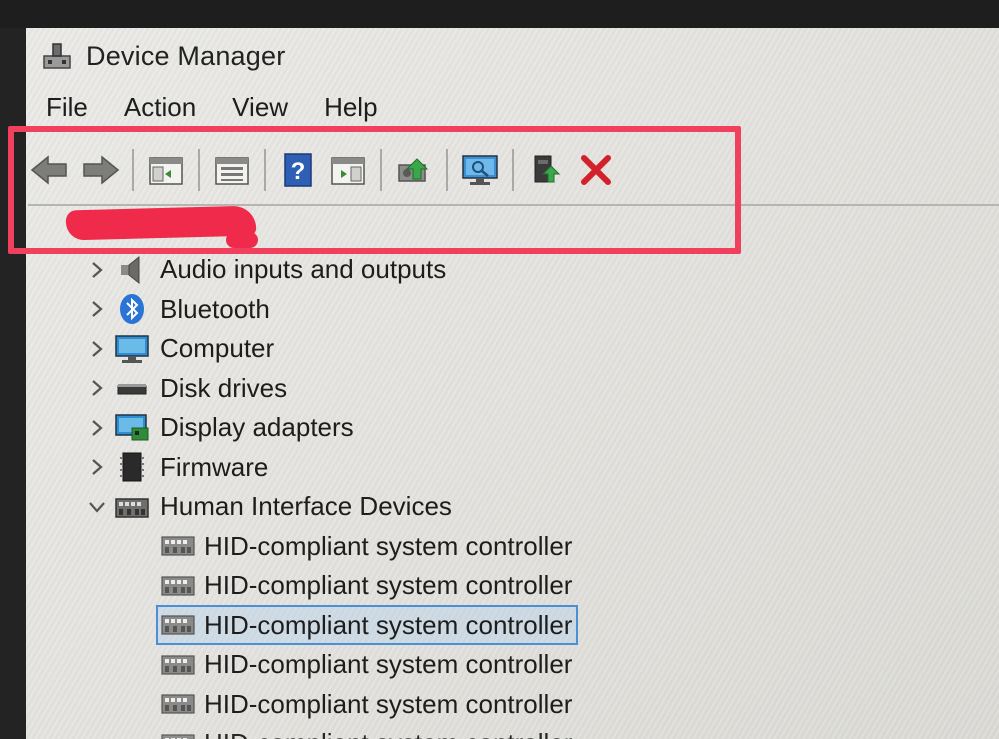 The image size is (999, 739). Describe the element at coordinates (132, 388) in the screenshot. I see `disk-drive-icon` at that location.